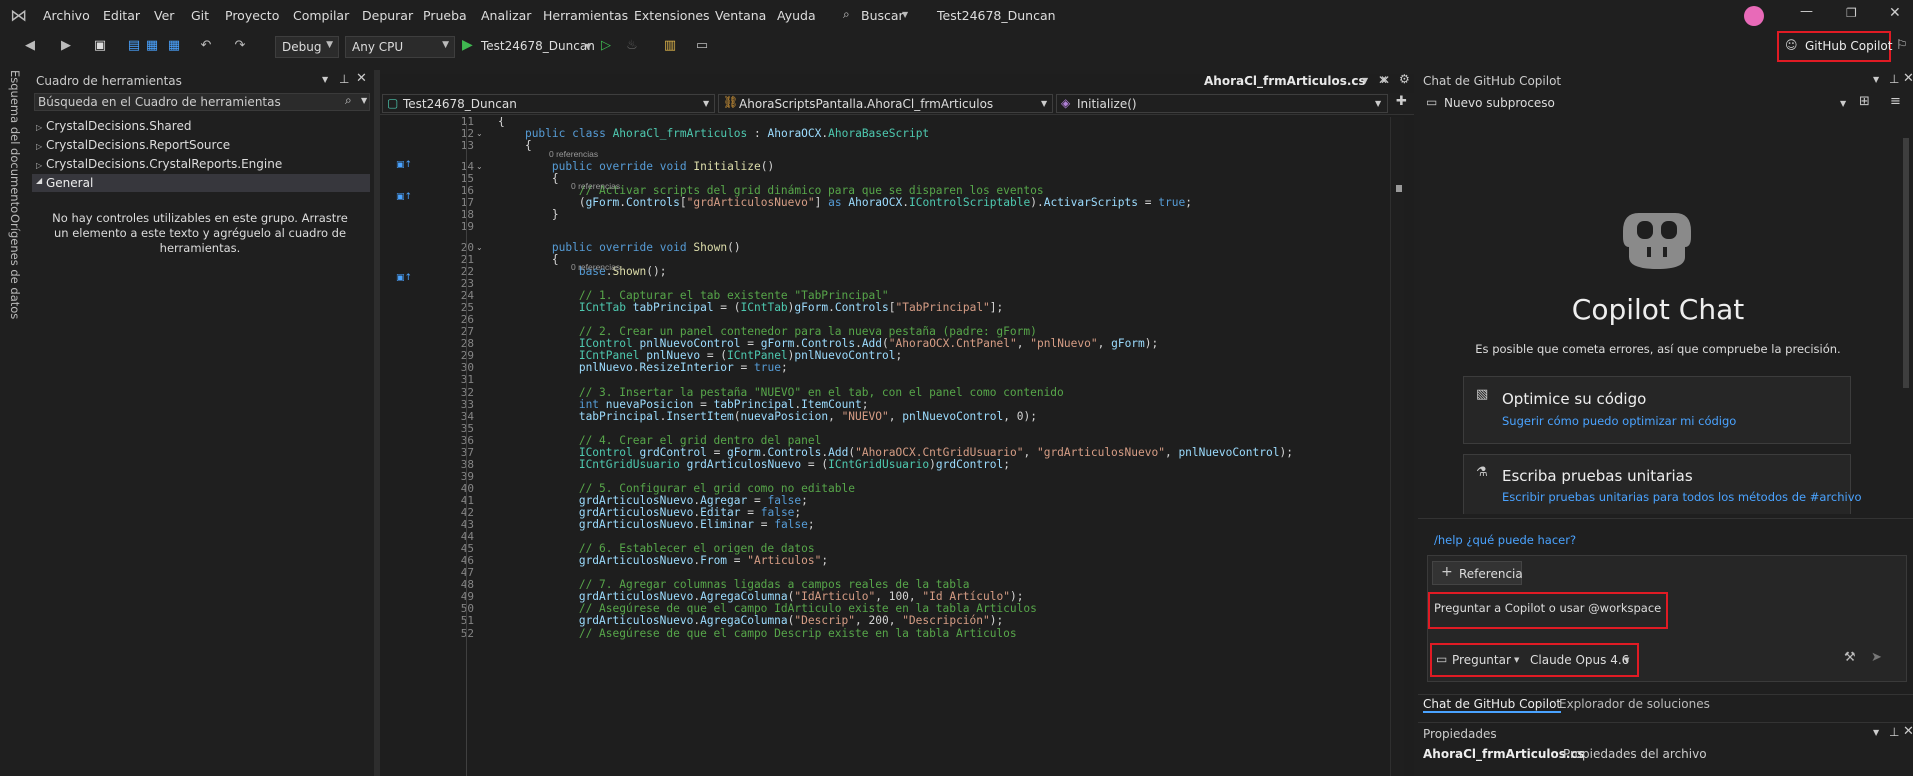 The width and height of the screenshot is (1913, 776). Describe the element at coordinates (1851, 13) in the screenshot. I see `restore-icon: ❐` at that location.